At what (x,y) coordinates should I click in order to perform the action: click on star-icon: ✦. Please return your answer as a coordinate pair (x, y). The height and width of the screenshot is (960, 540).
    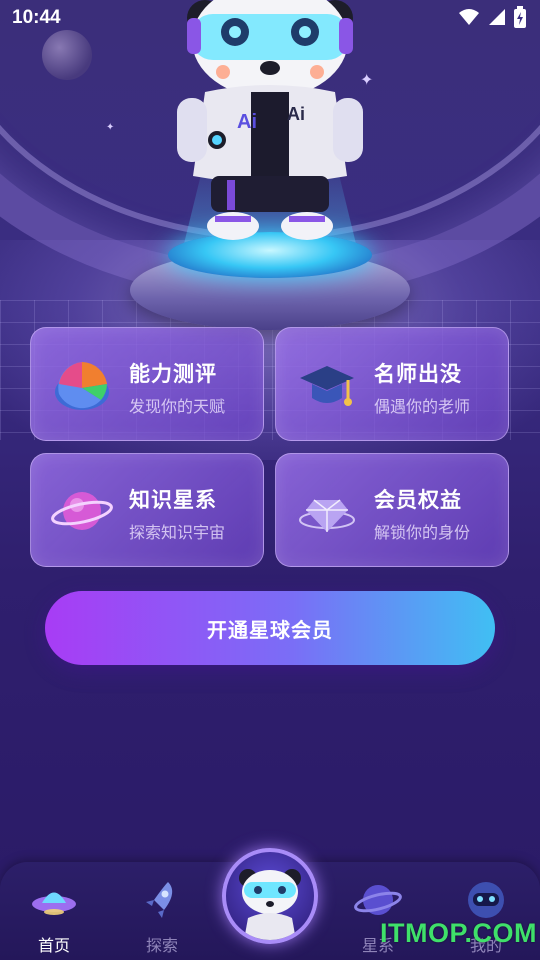
    Looking at the image, I should click on (110, 127).